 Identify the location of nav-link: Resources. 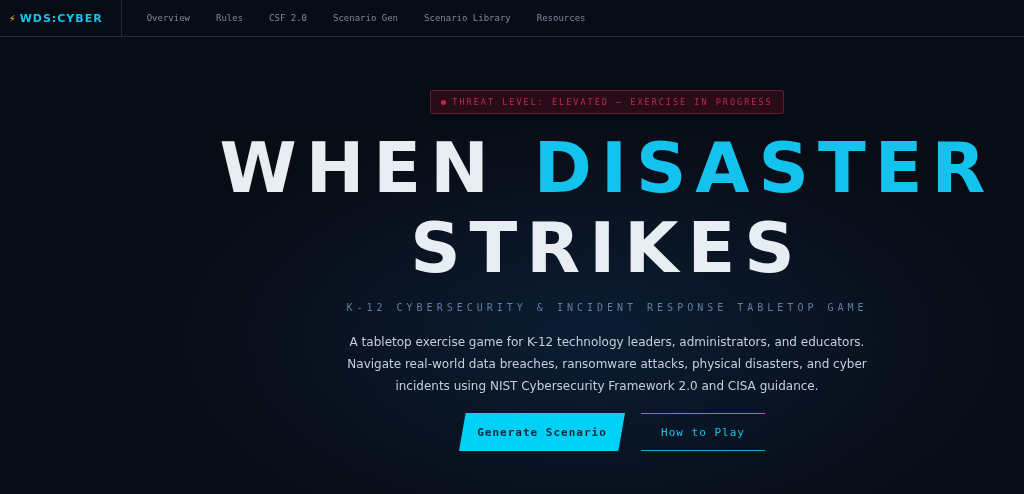
(561, 18).